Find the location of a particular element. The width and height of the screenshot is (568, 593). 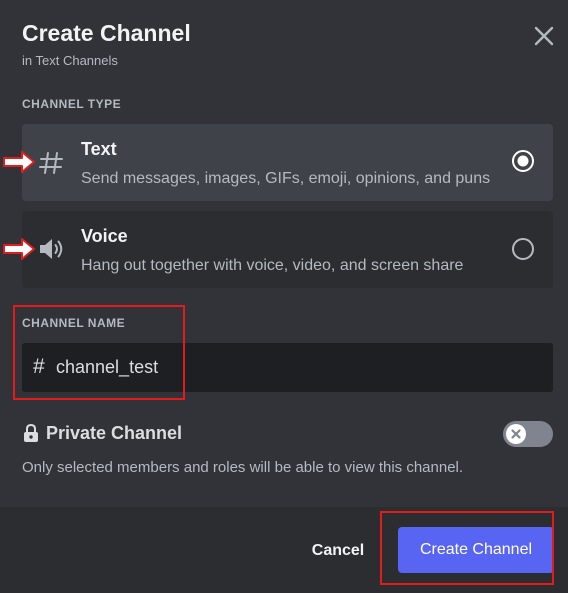

speaker-icon is located at coordinates (51, 249).